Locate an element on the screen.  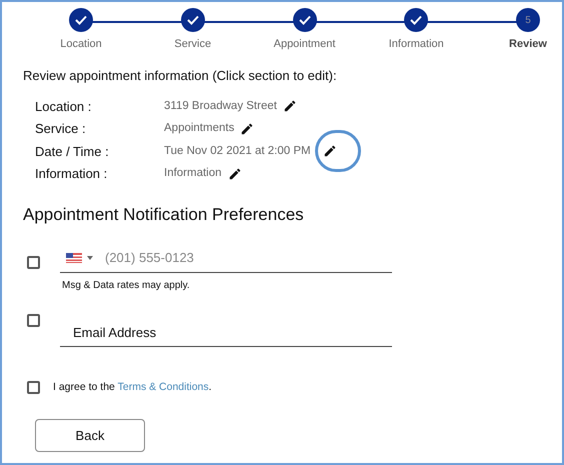
email-input: Email Address is located at coordinates (226, 332).